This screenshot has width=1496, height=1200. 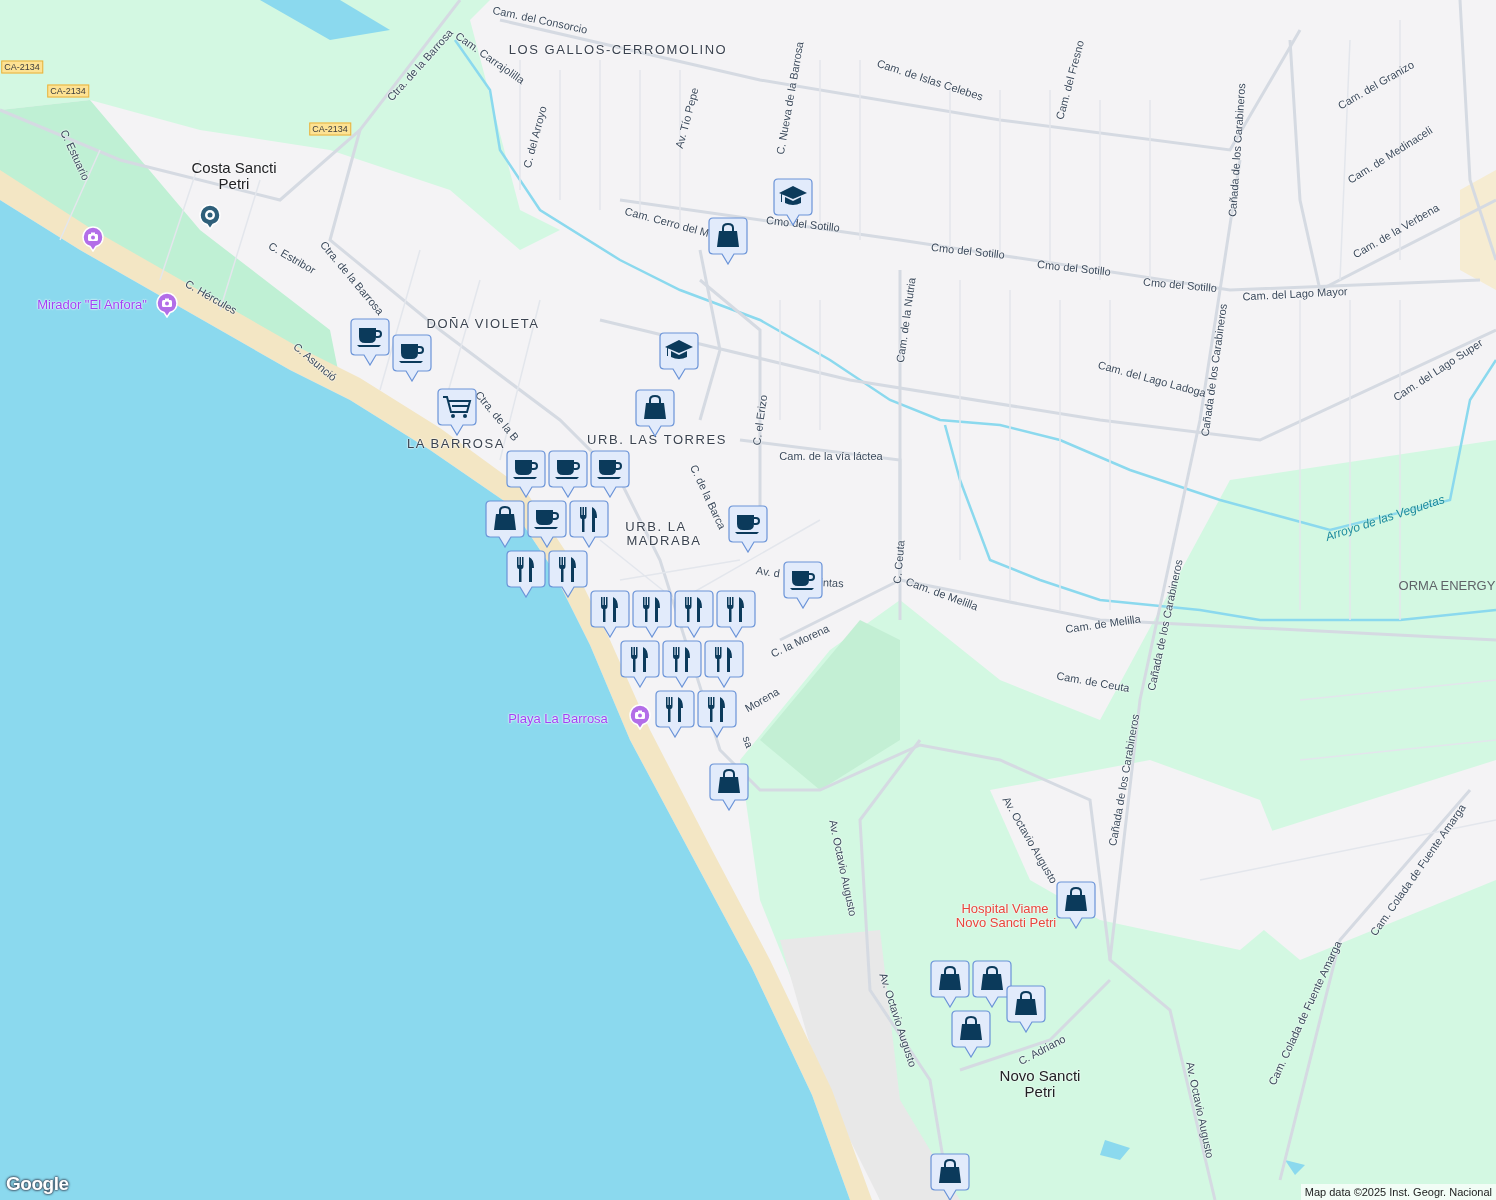 I want to click on street-label: C. del Arroyo, so click(x=534, y=137).